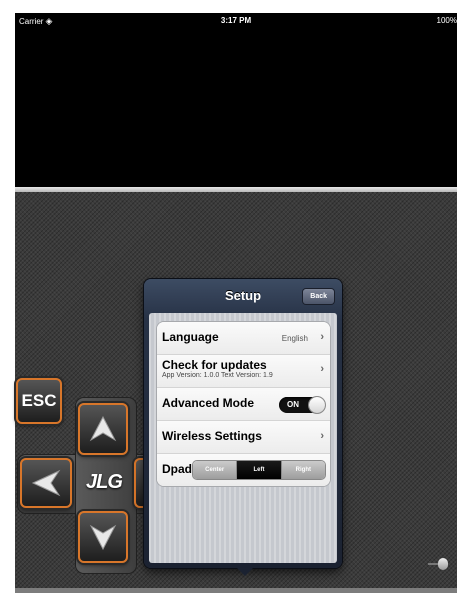  I want to click on version-info: App Version: 1.0.0 Text Version: 1.9, so click(217, 375).